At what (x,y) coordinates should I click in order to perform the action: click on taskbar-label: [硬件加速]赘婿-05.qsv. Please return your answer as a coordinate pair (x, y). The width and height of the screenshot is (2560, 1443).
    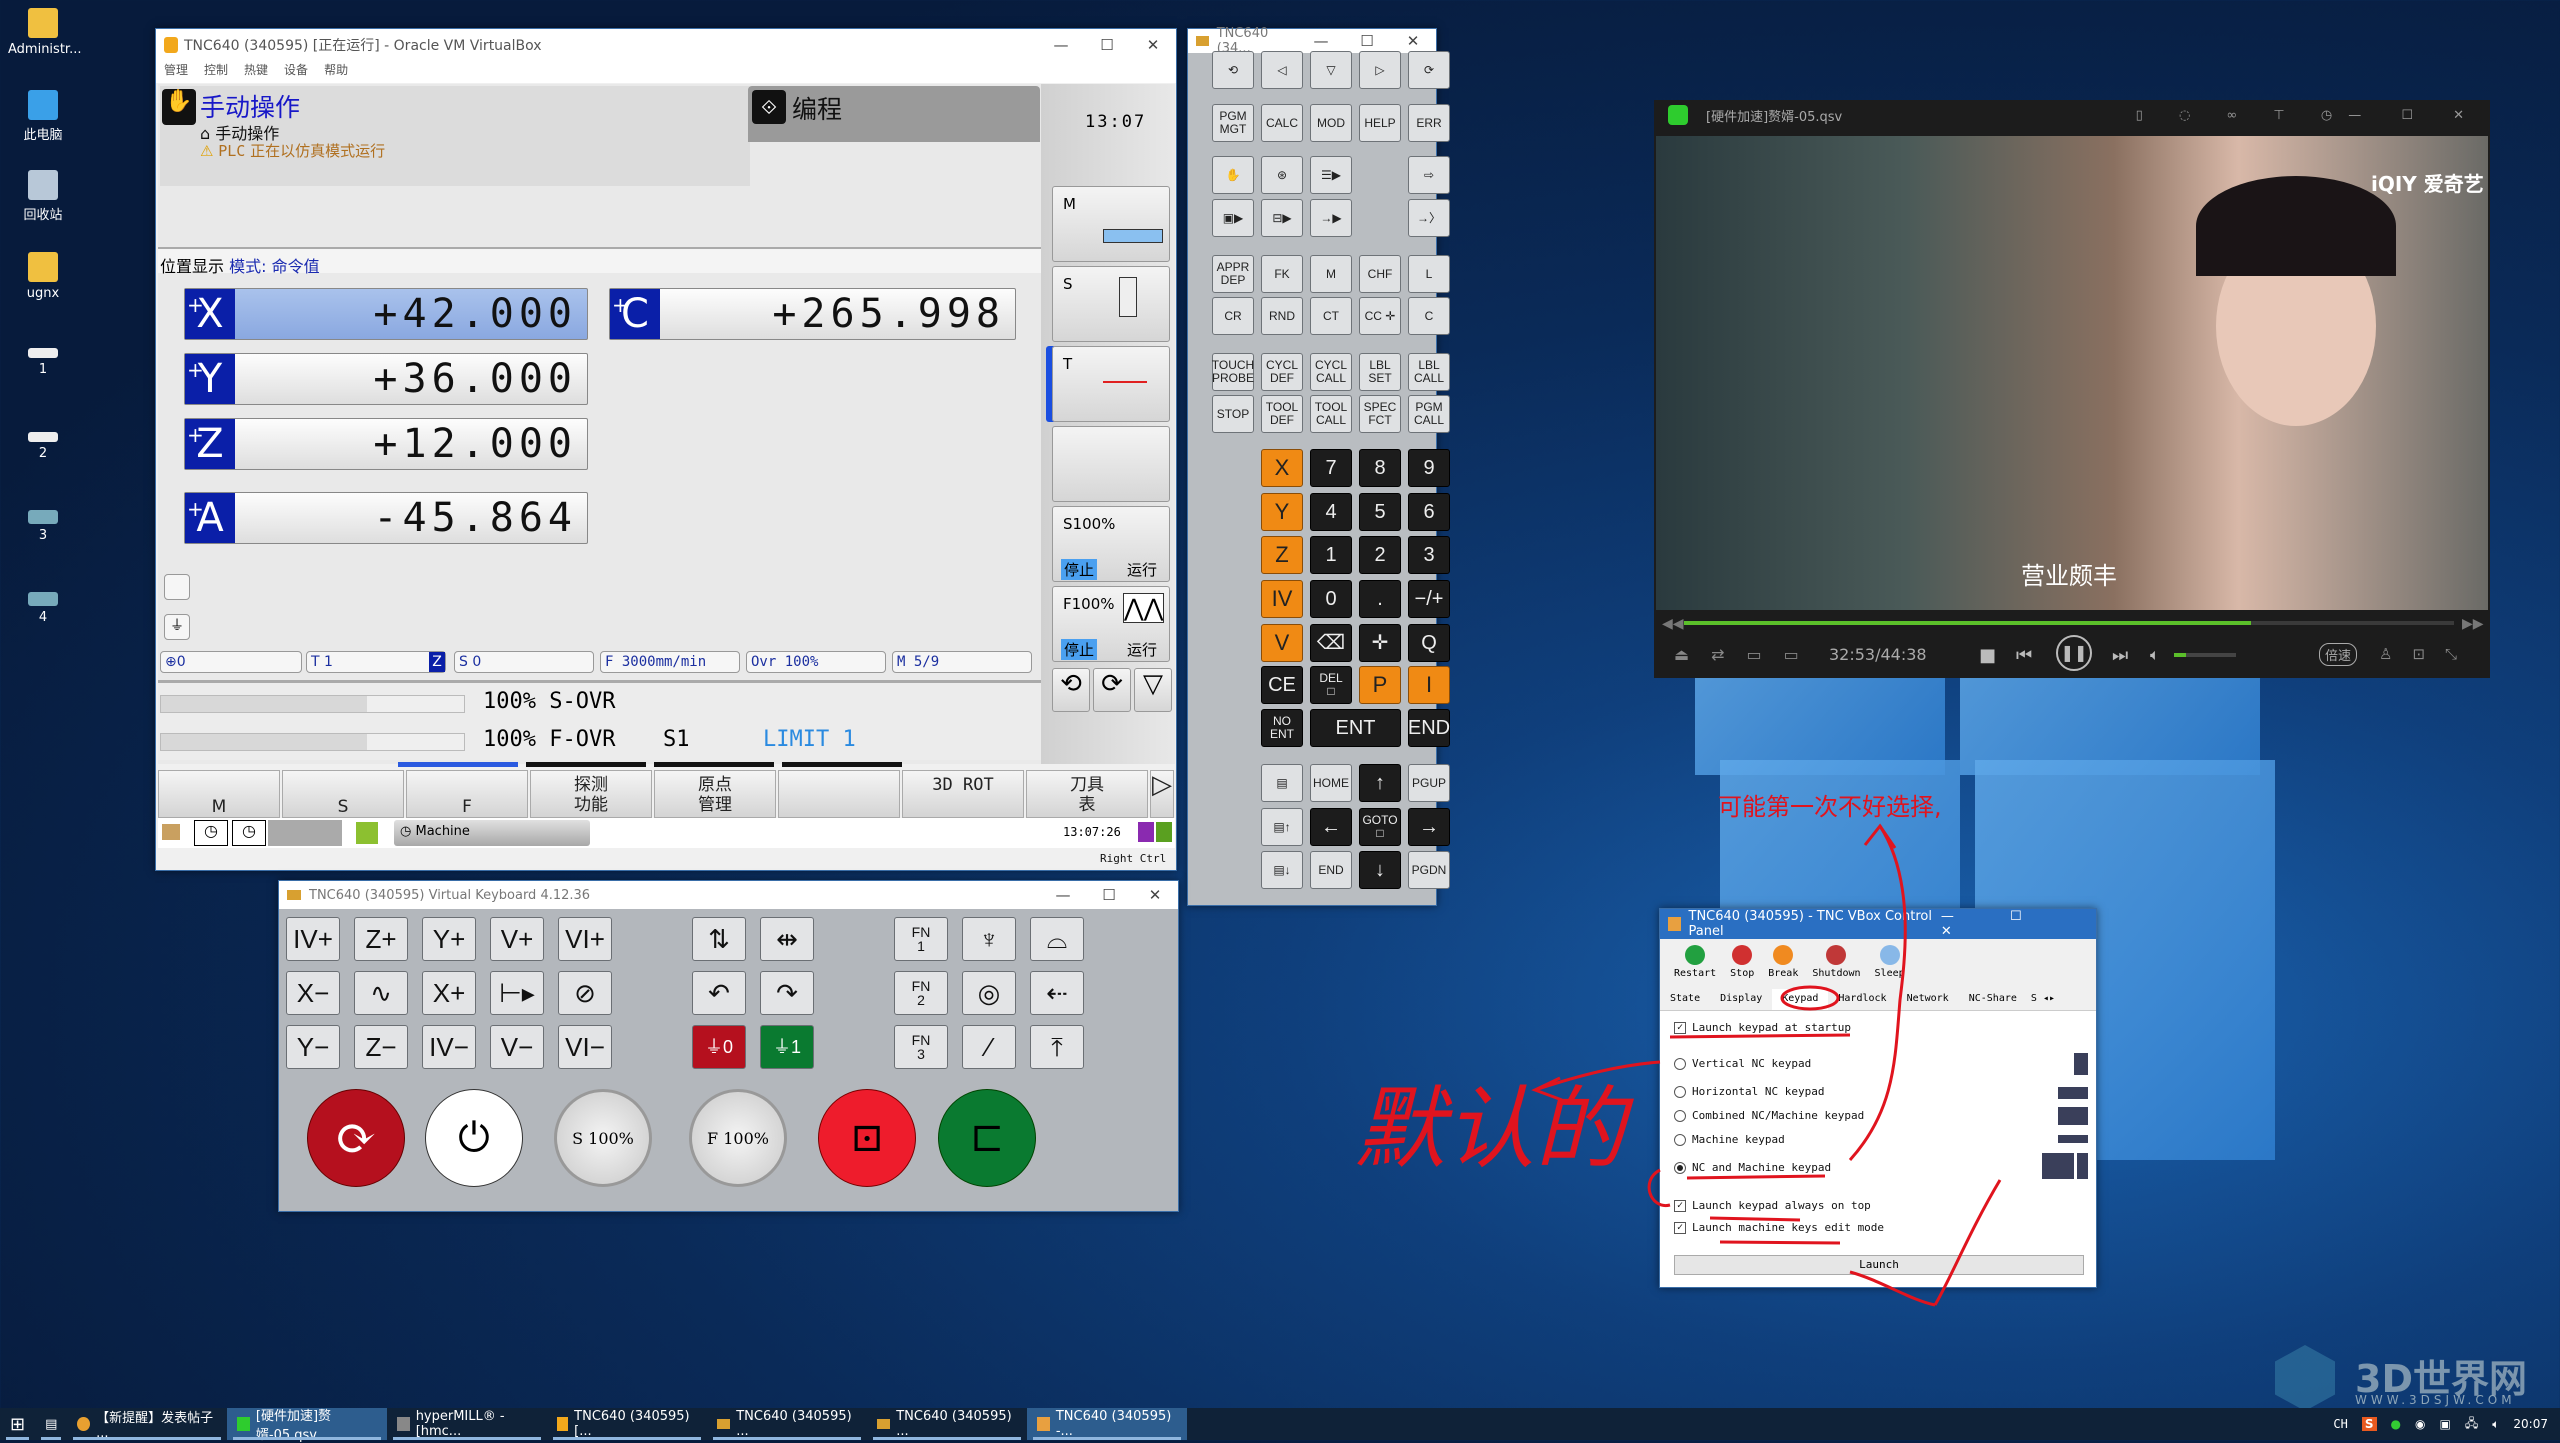
    Looking at the image, I should click on (293, 1426).